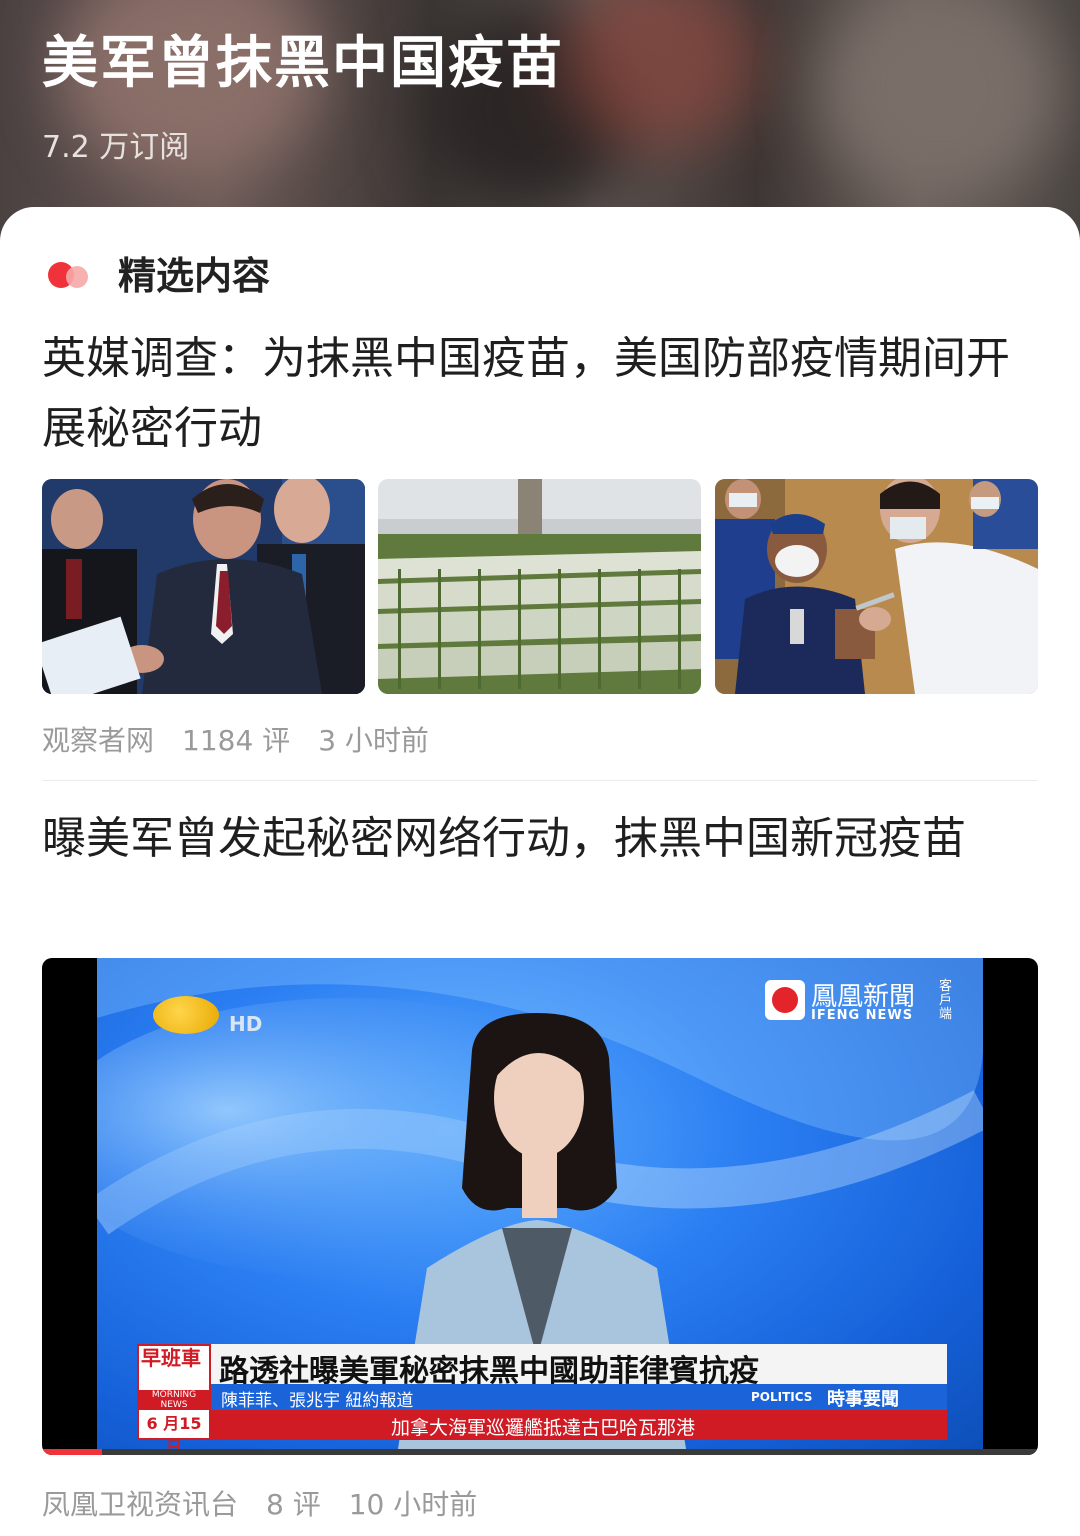 The height and width of the screenshot is (1536, 1080). I want to click on article-comment-count: 1184 评, so click(236, 740).